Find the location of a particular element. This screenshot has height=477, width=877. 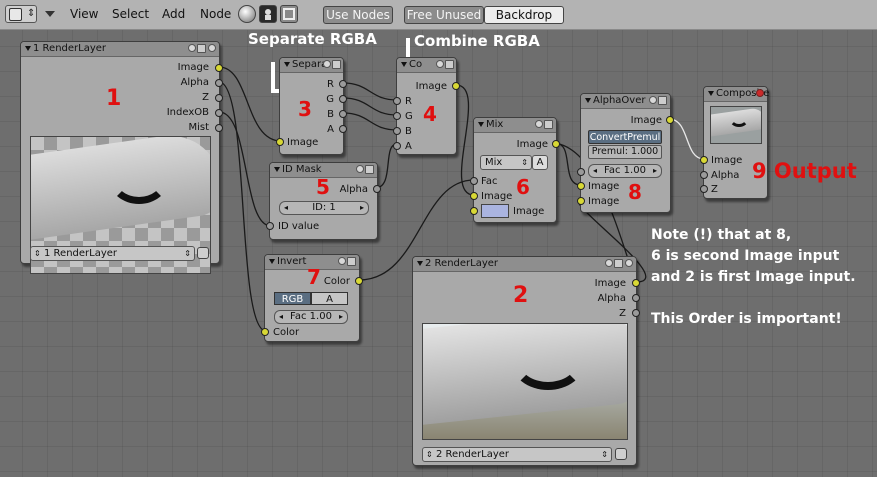

active-output-icon is located at coordinates (760, 93).